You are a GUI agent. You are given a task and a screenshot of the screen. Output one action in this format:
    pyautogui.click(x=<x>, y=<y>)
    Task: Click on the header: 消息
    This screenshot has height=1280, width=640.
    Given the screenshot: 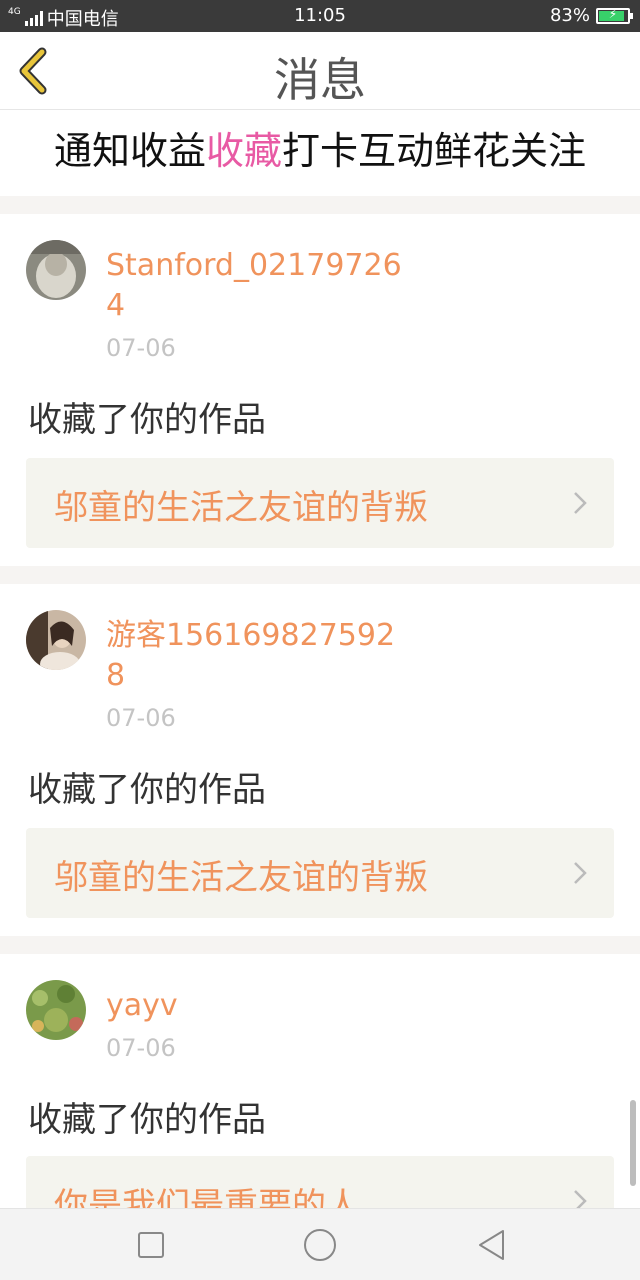 What is the action you would take?
    pyautogui.click(x=320, y=71)
    